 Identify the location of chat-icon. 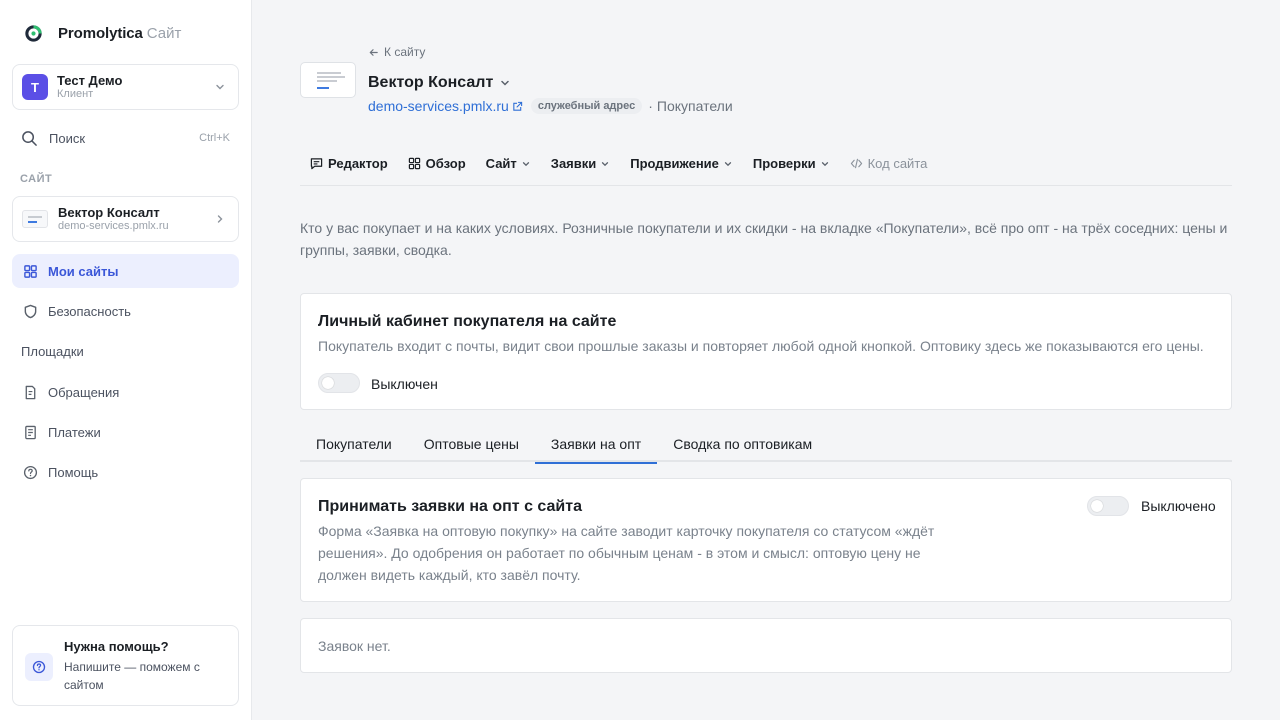
(316, 163).